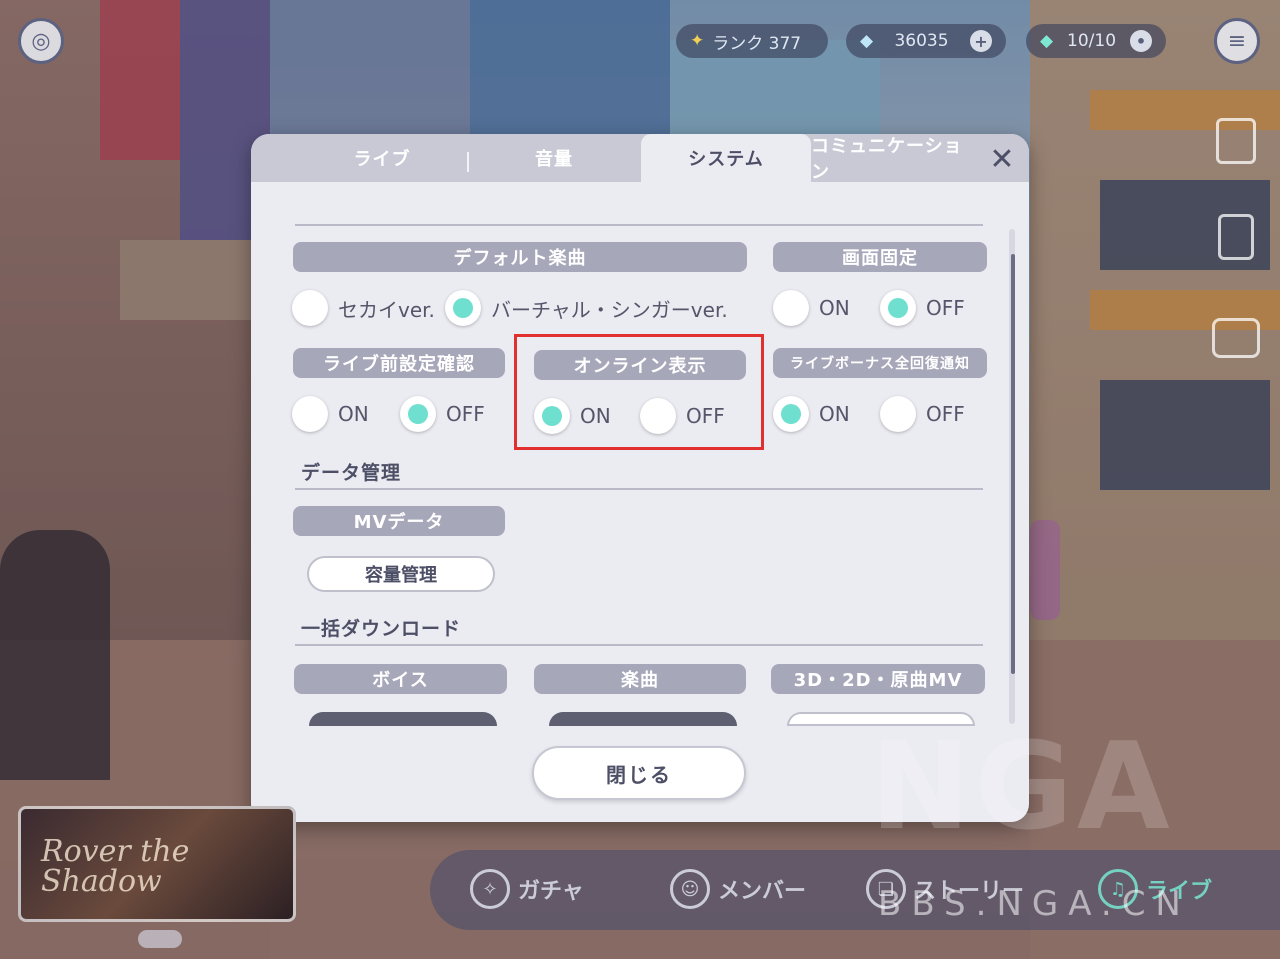  I want to click on radio-virtual-singer, so click(463, 308).